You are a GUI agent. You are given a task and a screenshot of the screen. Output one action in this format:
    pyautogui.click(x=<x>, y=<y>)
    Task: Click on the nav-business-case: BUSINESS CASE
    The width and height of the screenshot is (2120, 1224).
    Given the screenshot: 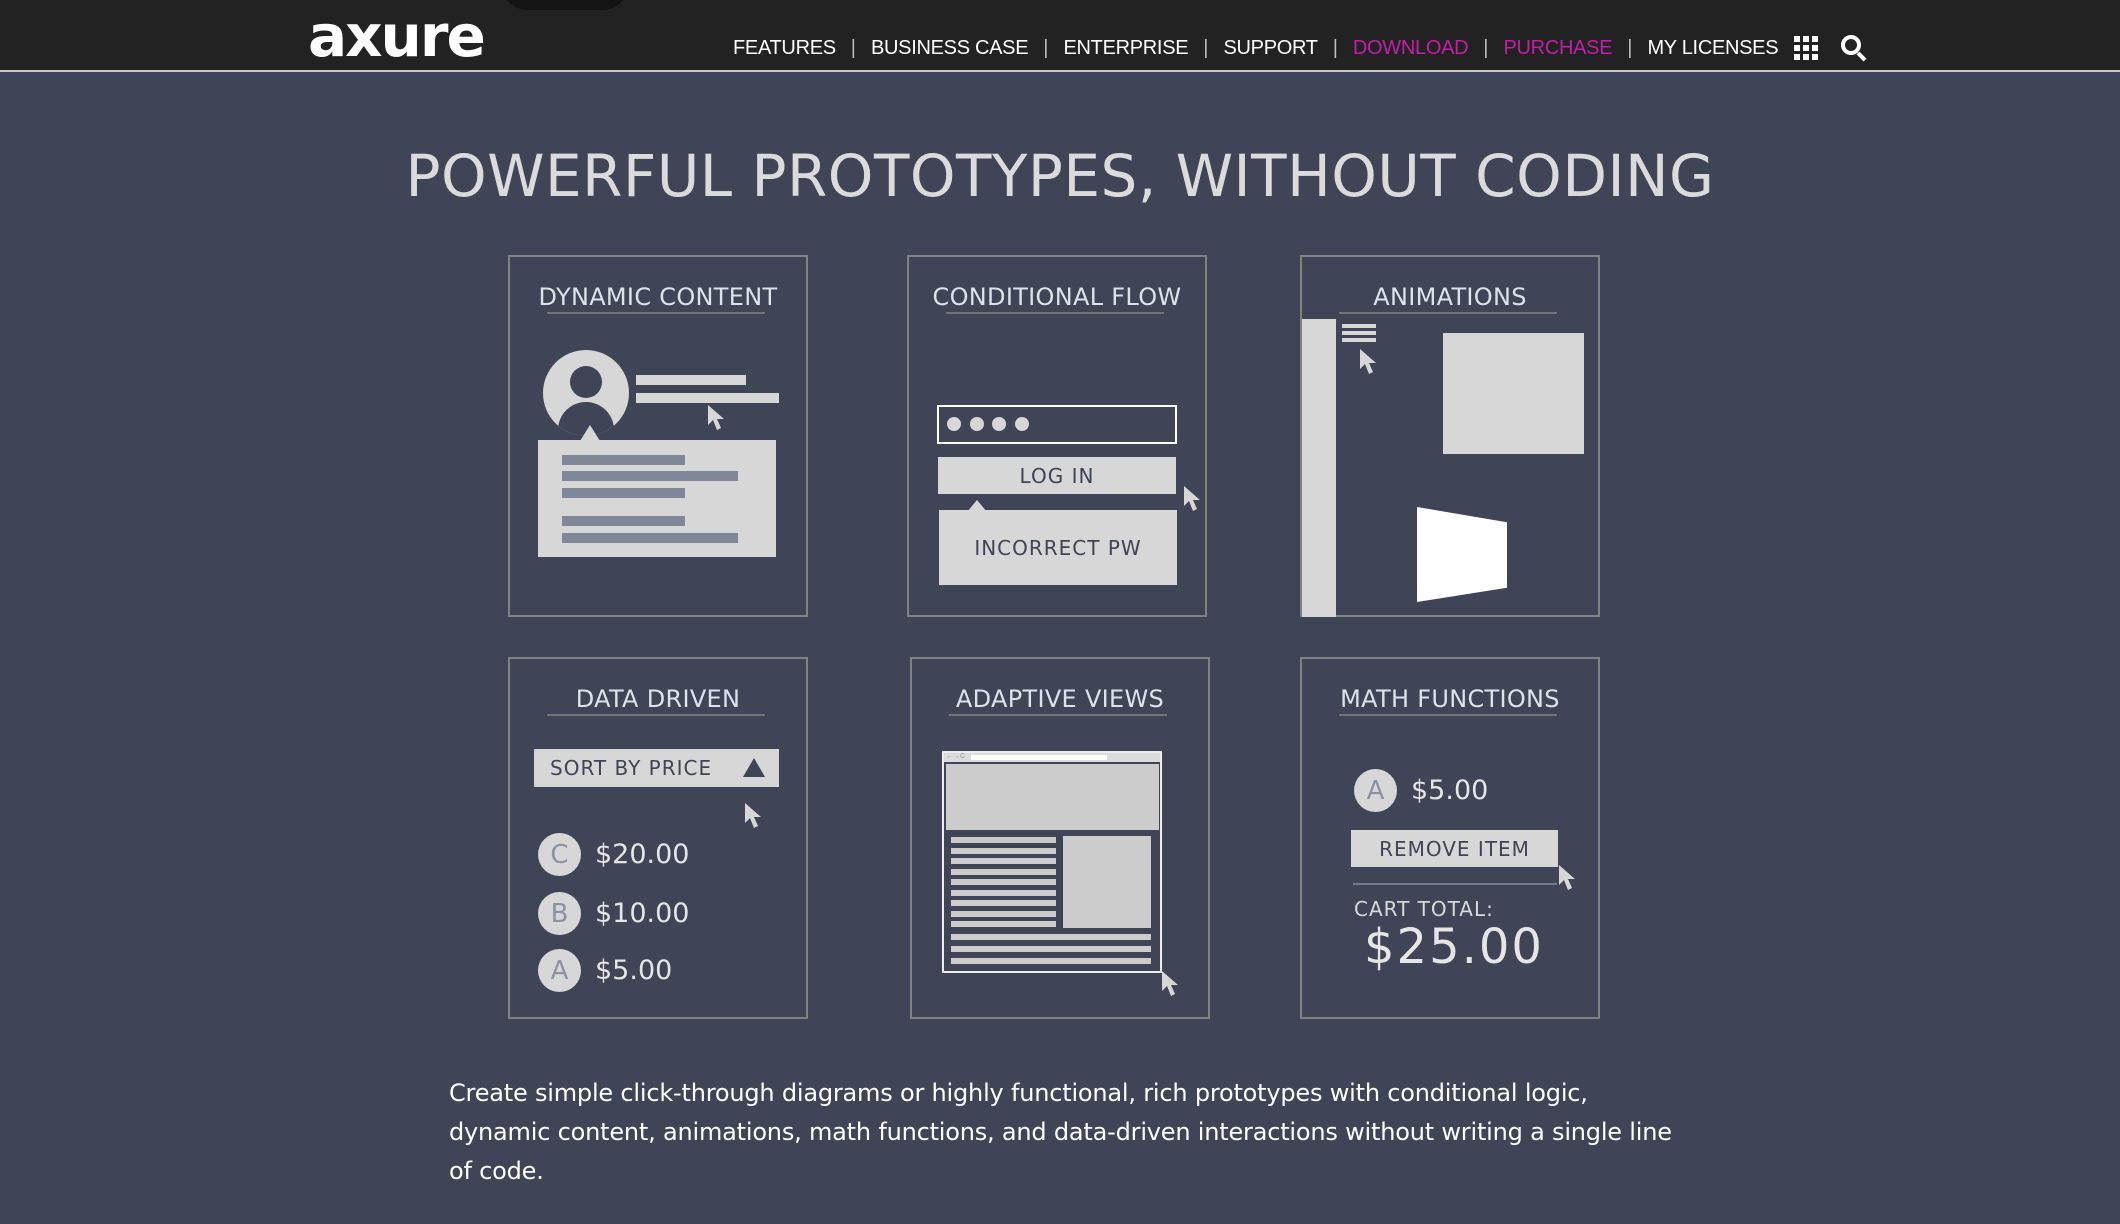 What is the action you would take?
    pyautogui.click(x=950, y=48)
    